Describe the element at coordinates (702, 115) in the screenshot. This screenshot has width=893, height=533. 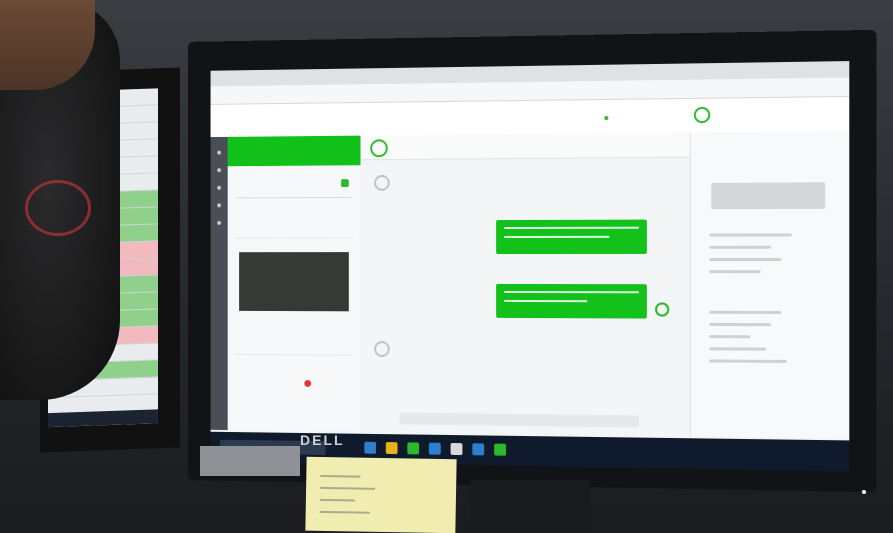
I see `notification-icon` at that location.